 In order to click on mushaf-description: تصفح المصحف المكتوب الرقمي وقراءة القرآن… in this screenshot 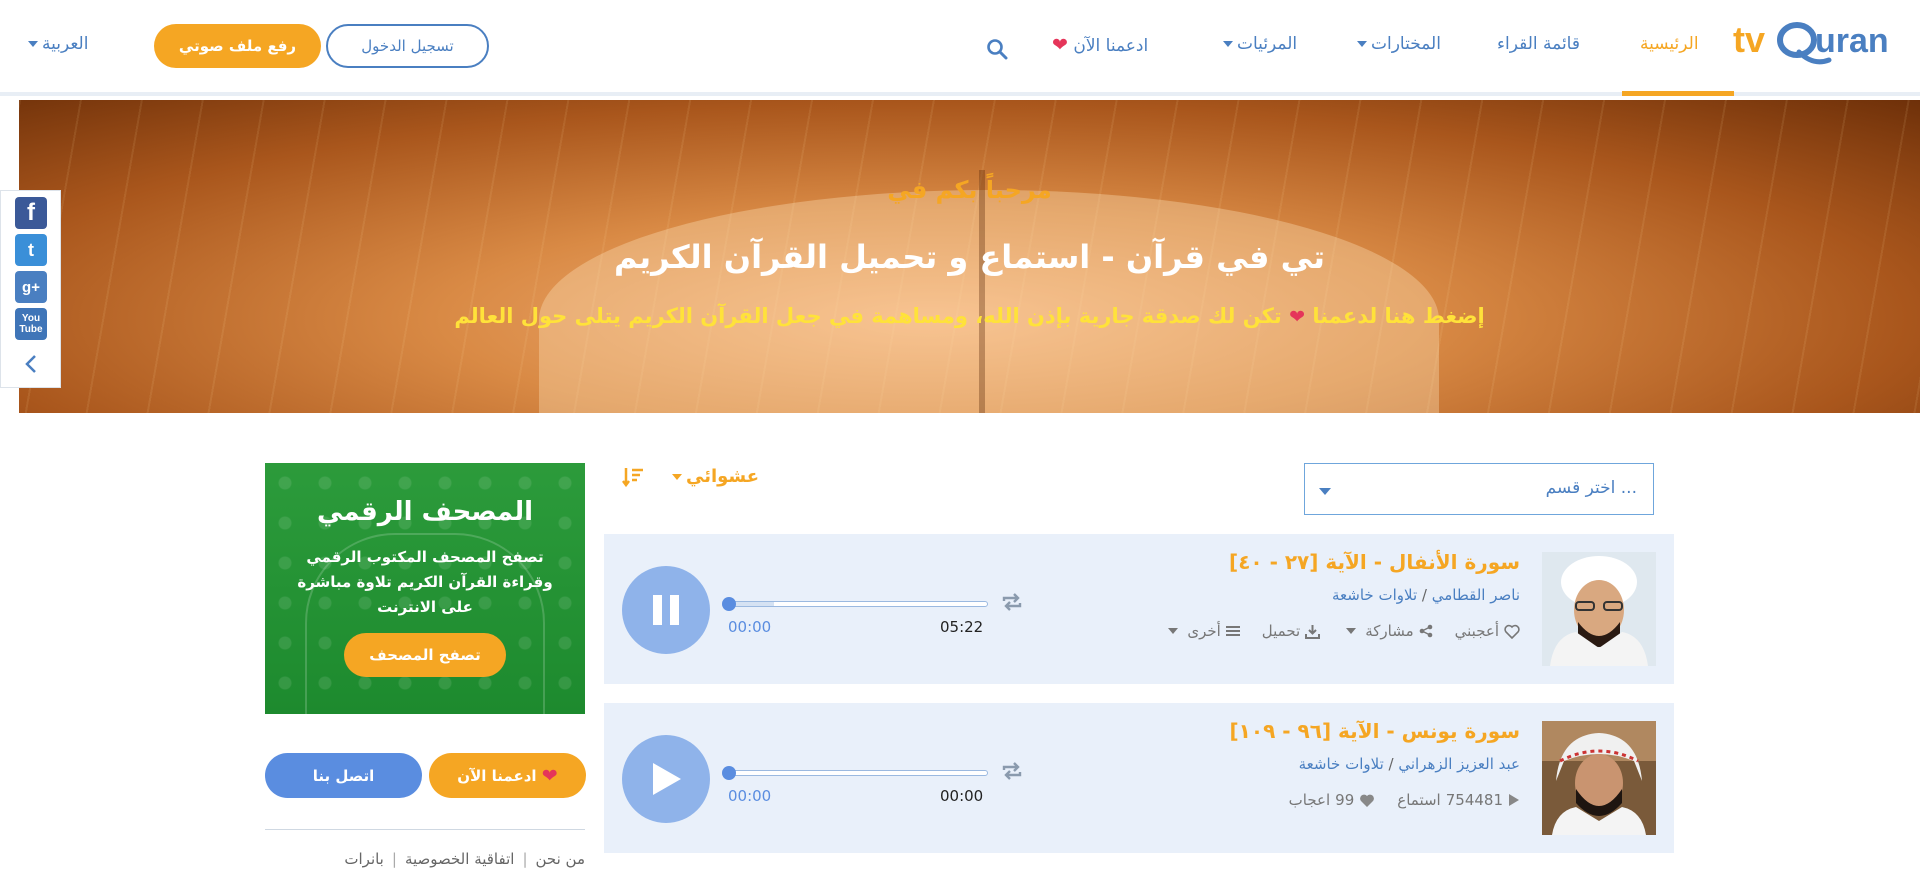, I will do `click(425, 582)`.